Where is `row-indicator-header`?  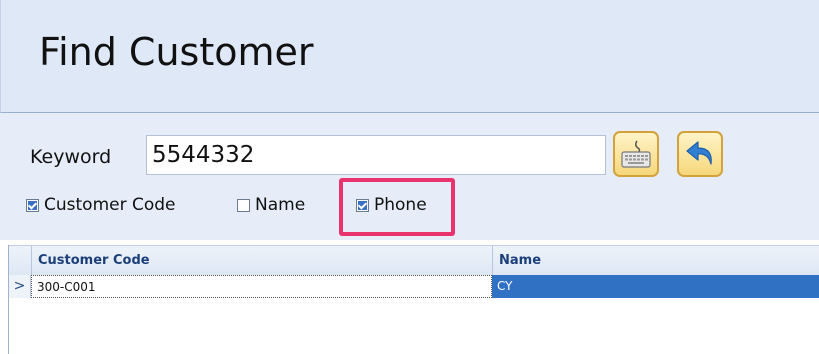 row-indicator-header is located at coordinates (20, 260).